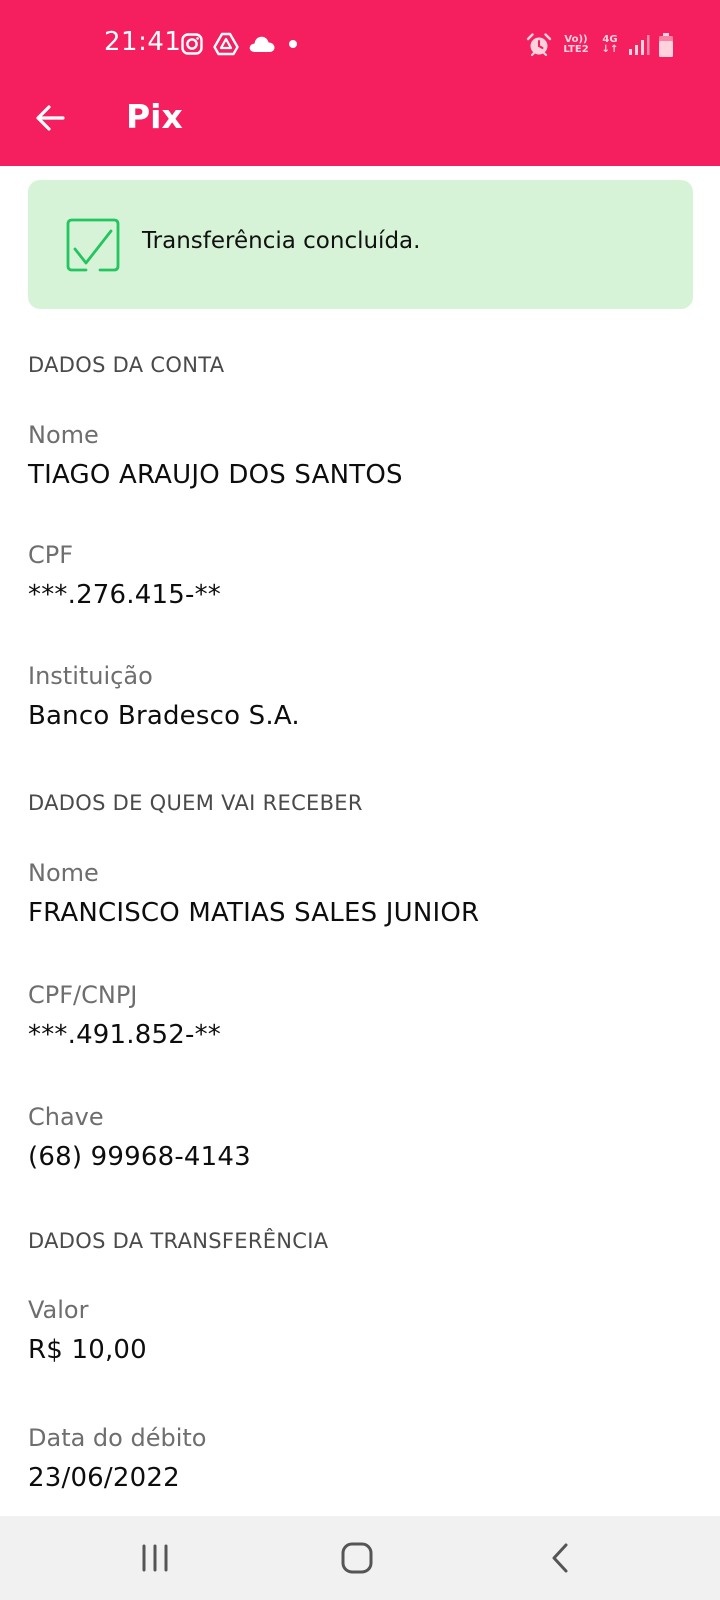 This screenshot has height=1600, width=720. I want to click on section-title-account: DADOS DA CONTA, so click(126, 365).